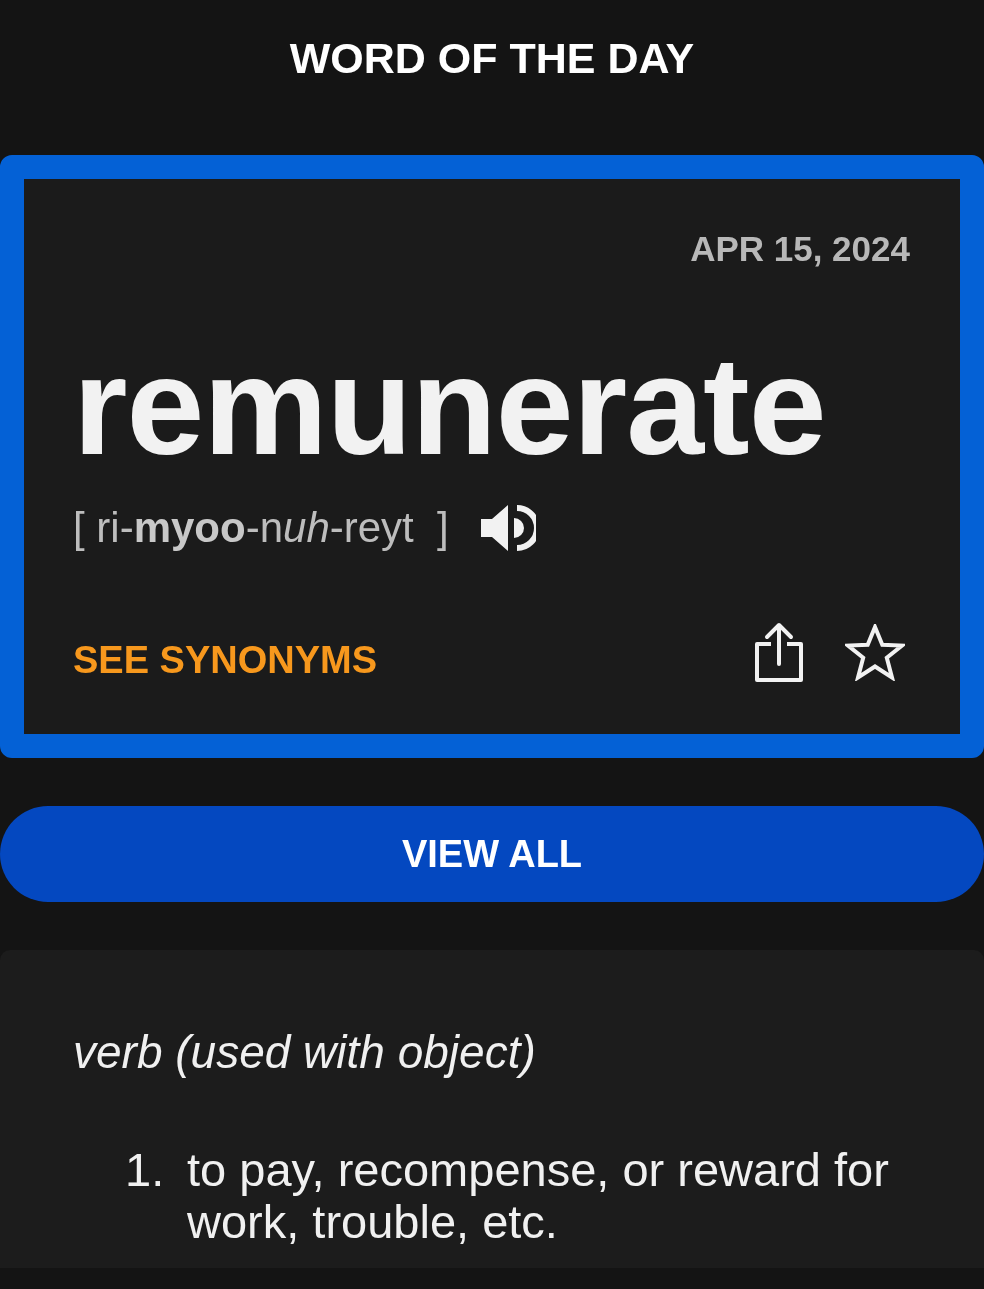 The height and width of the screenshot is (1289, 984). What do you see at coordinates (800, 249) in the screenshot?
I see `date-label: APR 15, 2024` at bounding box center [800, 249].